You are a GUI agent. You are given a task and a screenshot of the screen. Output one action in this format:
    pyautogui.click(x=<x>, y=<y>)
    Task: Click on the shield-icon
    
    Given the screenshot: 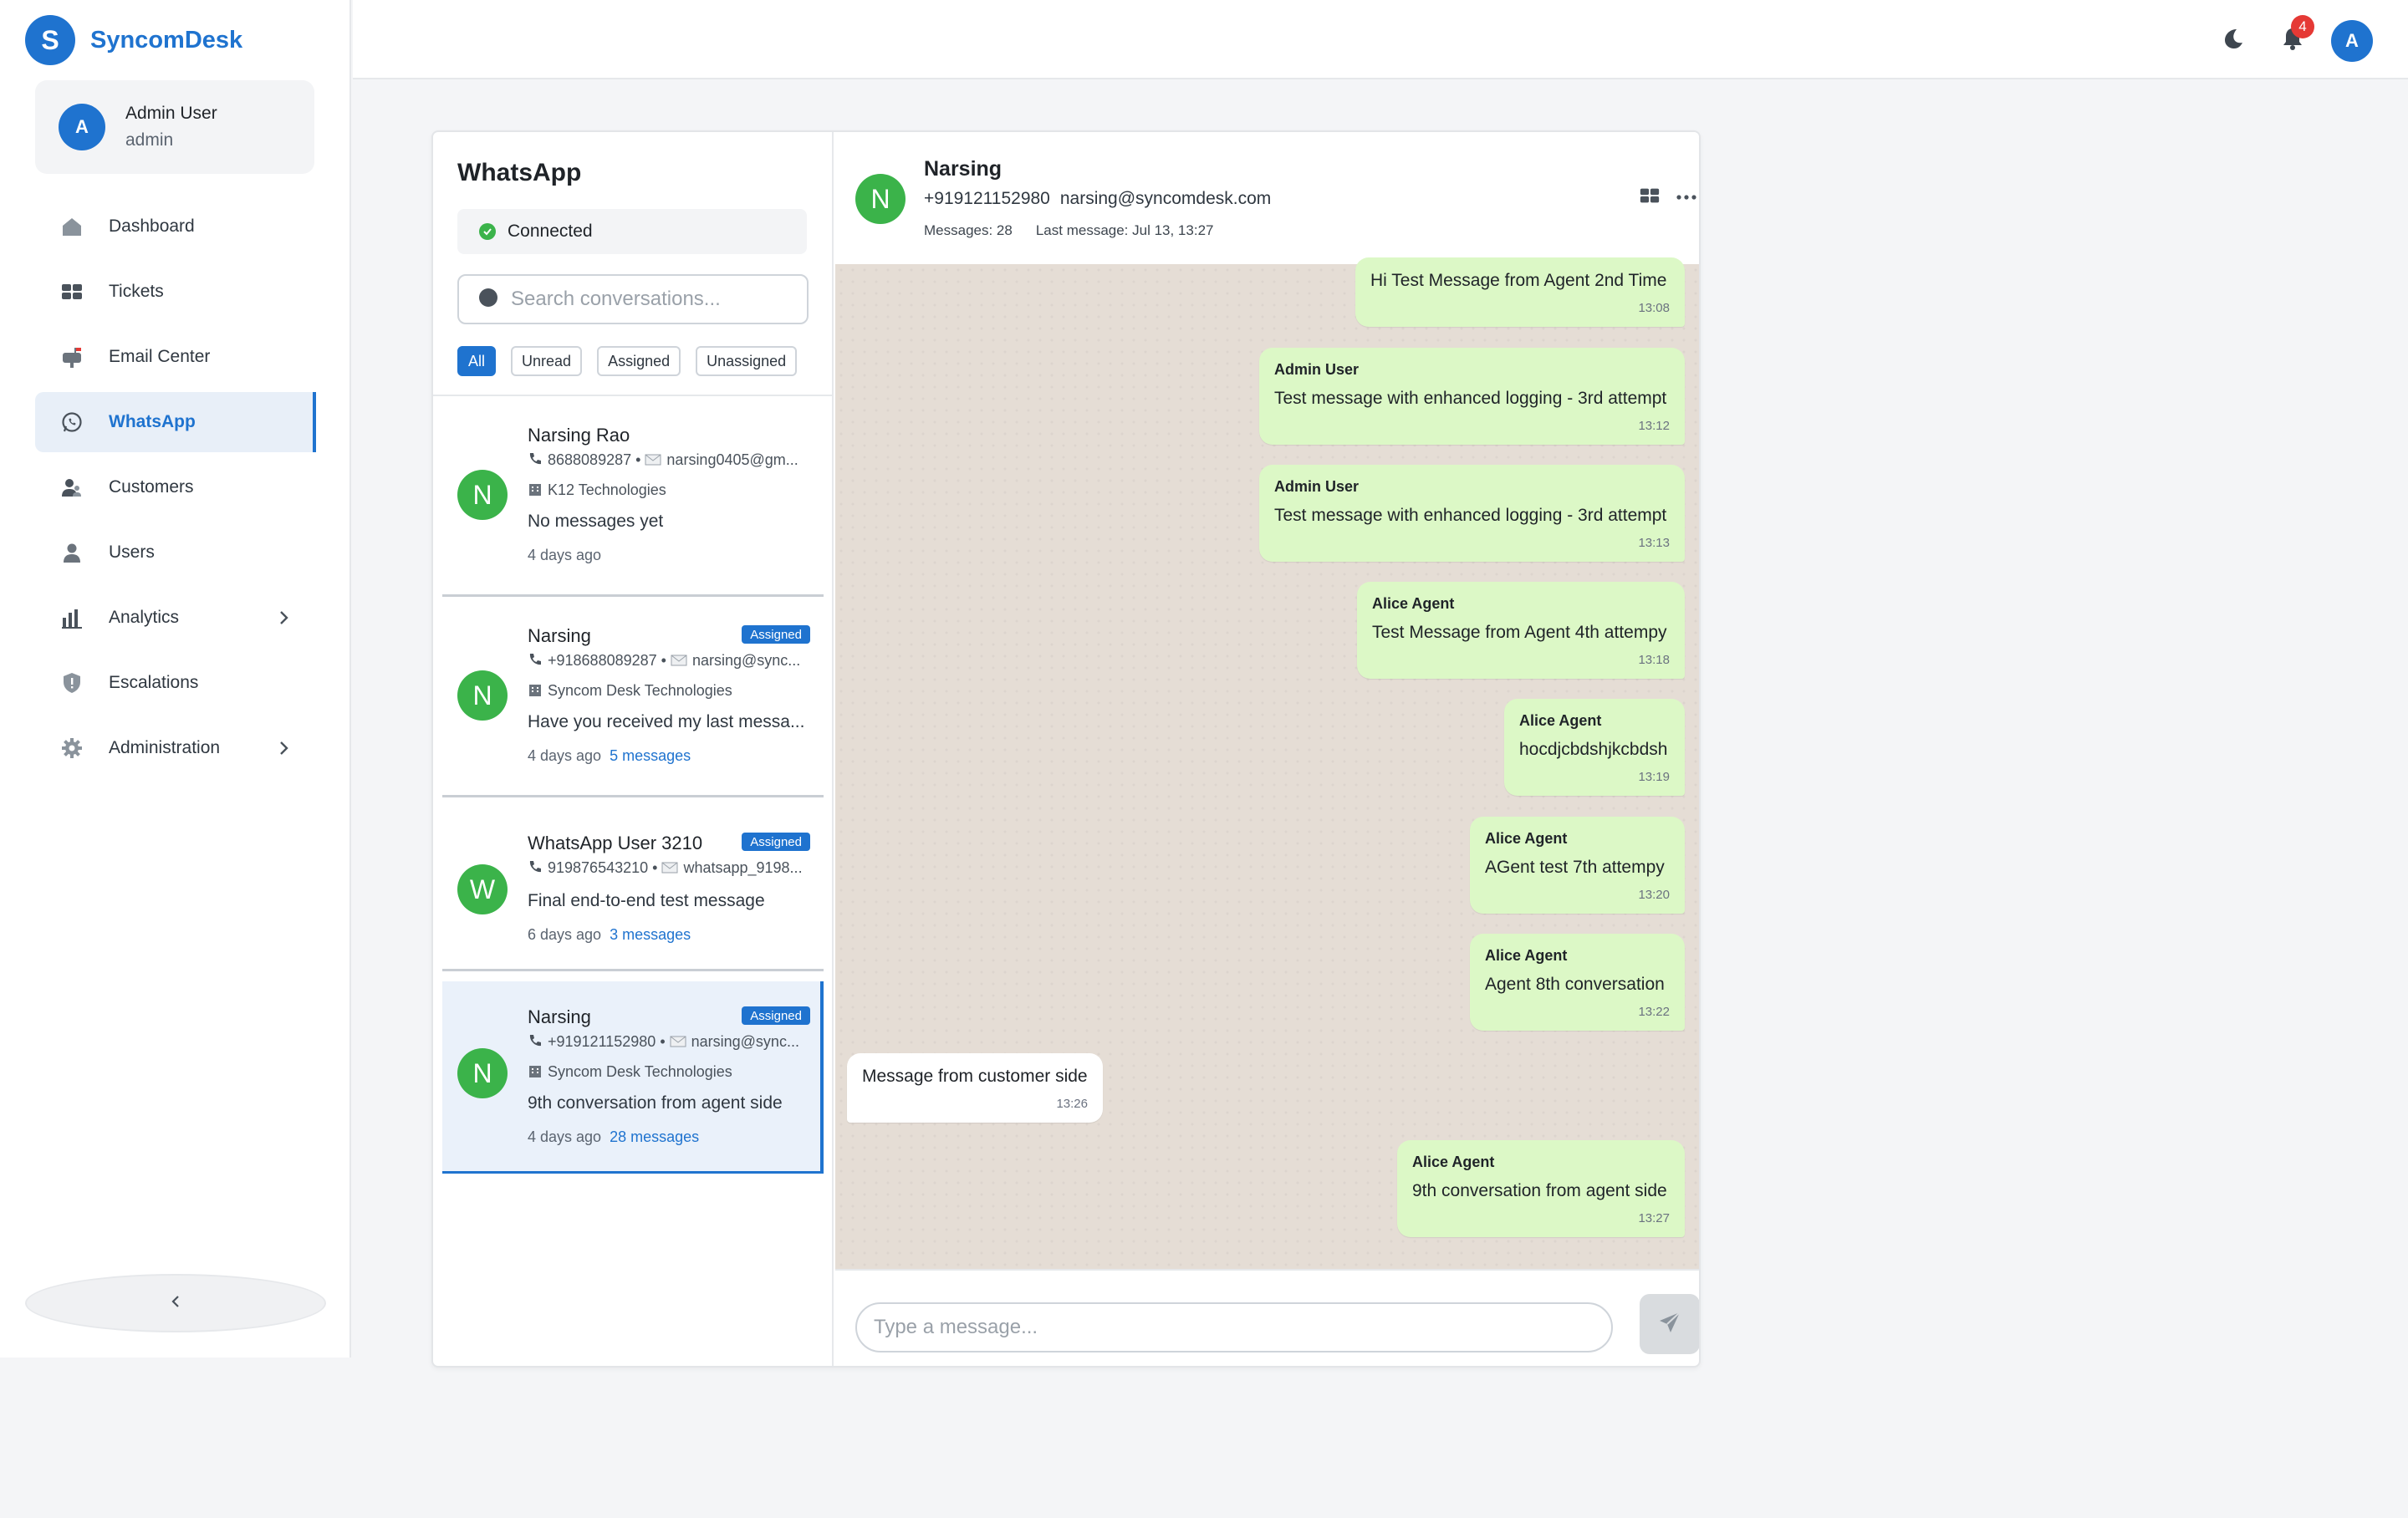 What is the action you would take?
    pyautogui.click(x=72, y=683)
    